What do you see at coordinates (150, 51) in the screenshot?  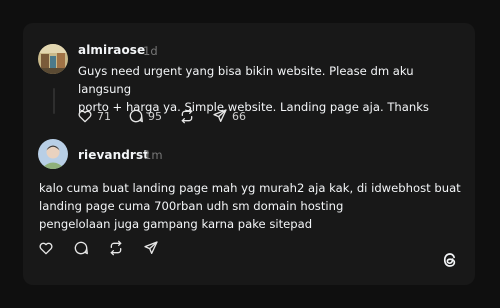 I see `post-timestamp: 1d` at bounding box center [150, 51].